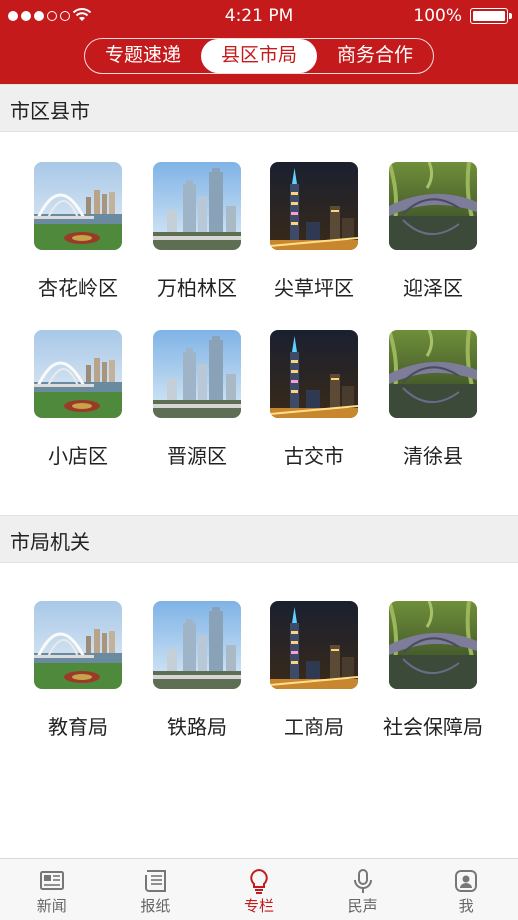  I want to click on tab-label: 新闻, so click(51, 906).